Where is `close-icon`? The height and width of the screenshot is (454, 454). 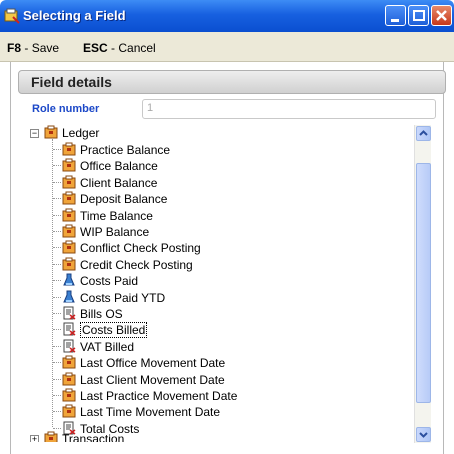 close-icon is located at coordinates (441, 15).